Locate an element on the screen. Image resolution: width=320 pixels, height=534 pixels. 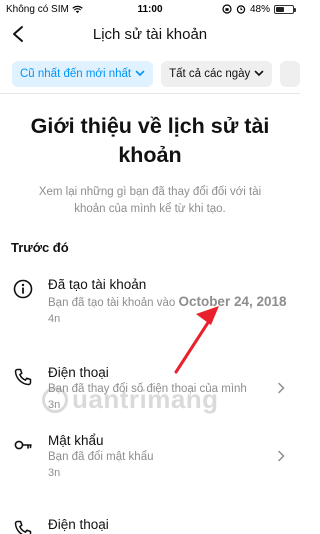
item-body: Điện thoại is located at coordinates (168, 524).